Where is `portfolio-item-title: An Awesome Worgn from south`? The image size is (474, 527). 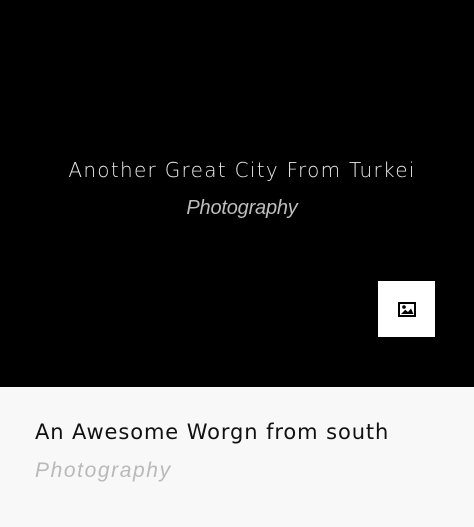
portfolio-item-title: An Awesome Worgn from south is located at coordinates (212, 432).